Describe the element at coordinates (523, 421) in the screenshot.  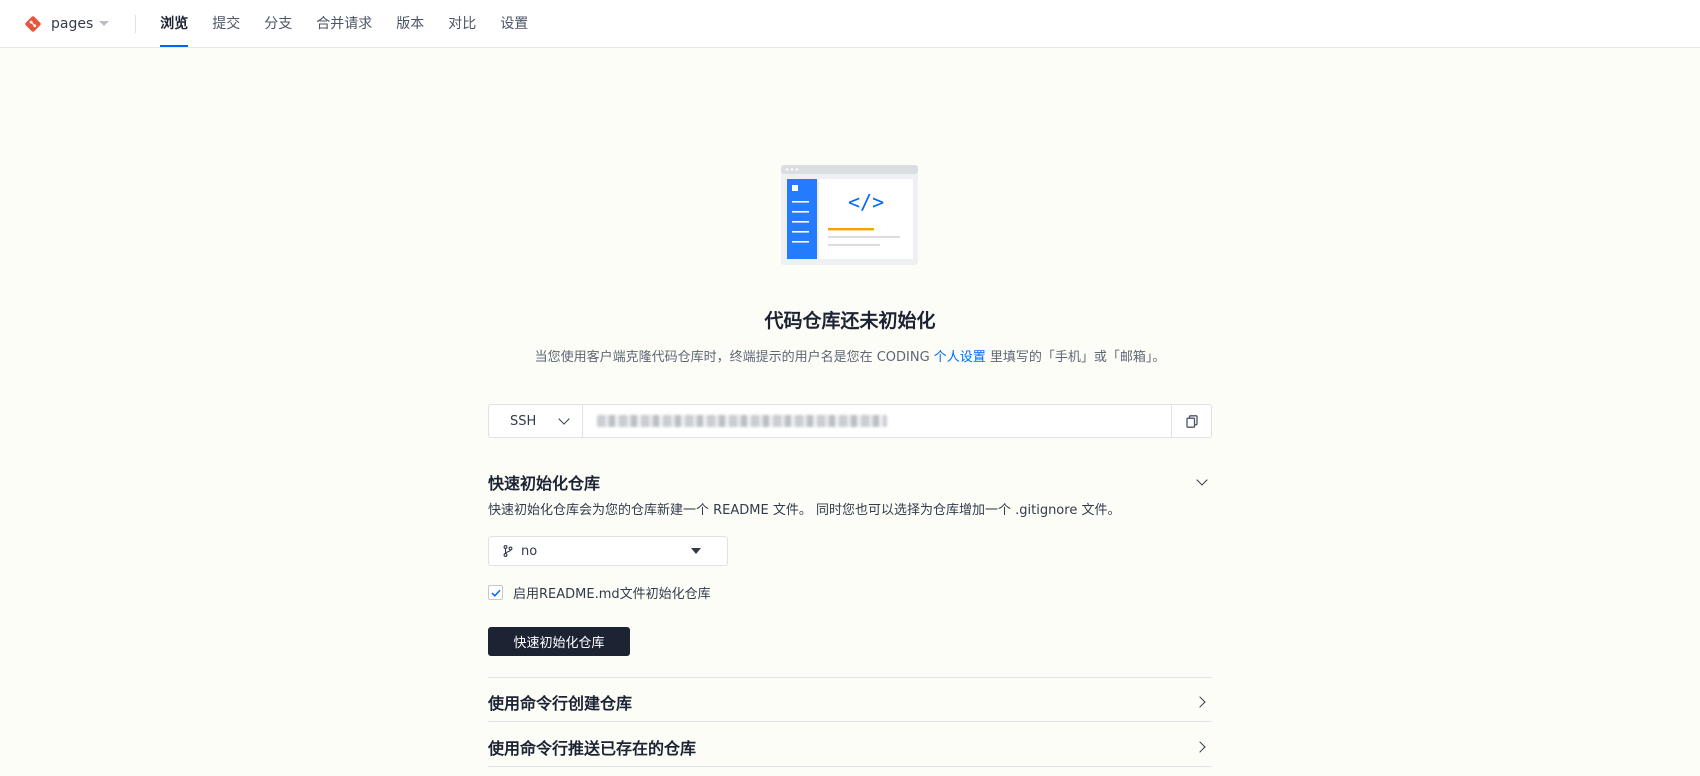
I see `protocol-value: SSH` at that location.